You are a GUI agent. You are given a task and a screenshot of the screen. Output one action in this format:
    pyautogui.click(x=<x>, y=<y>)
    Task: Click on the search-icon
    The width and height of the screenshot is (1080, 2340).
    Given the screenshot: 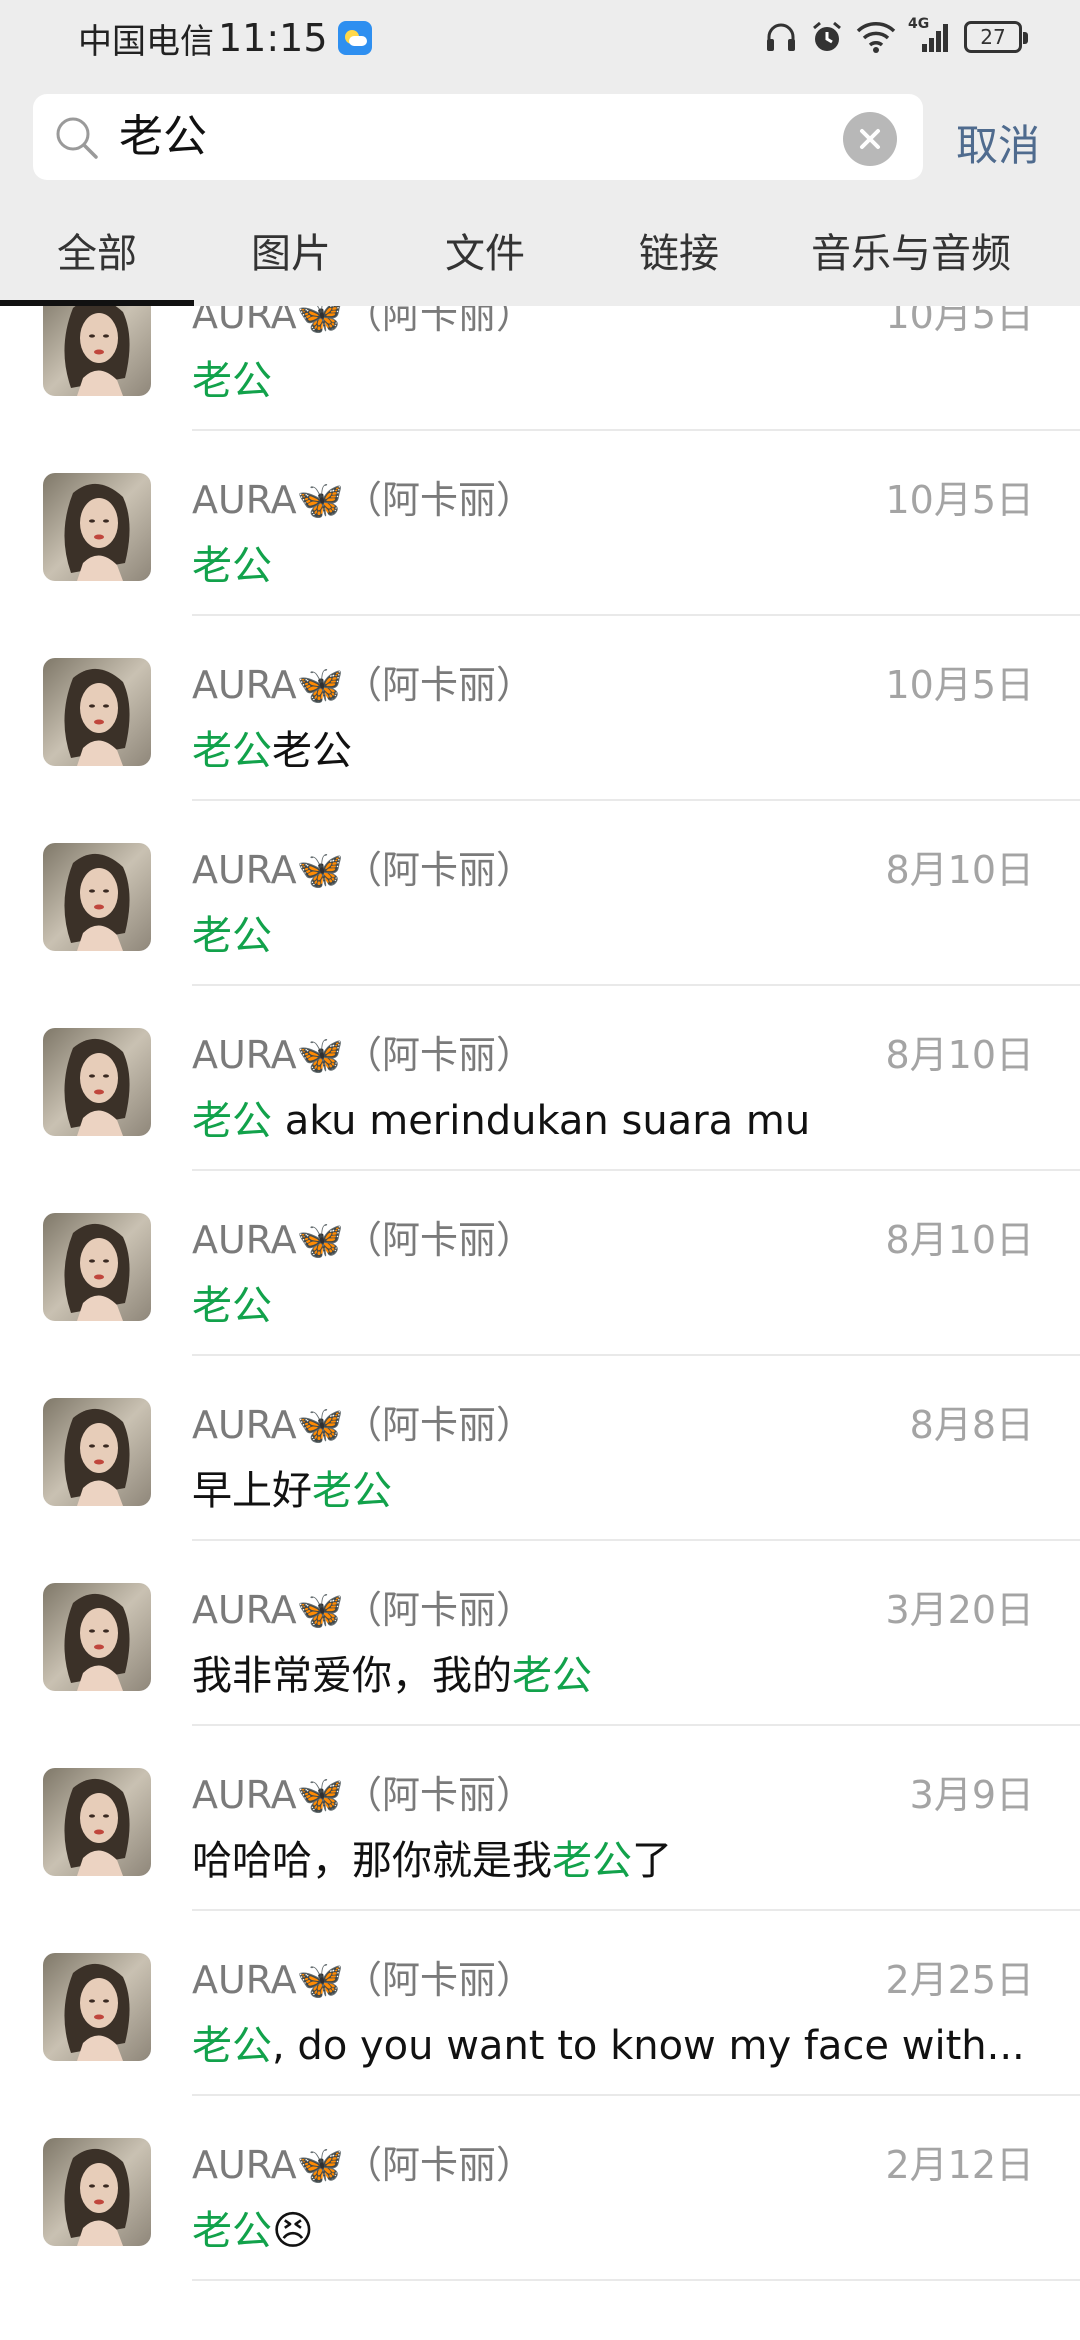 What is the action you would take?
    pyautogui.click(x=77, y=138)
    